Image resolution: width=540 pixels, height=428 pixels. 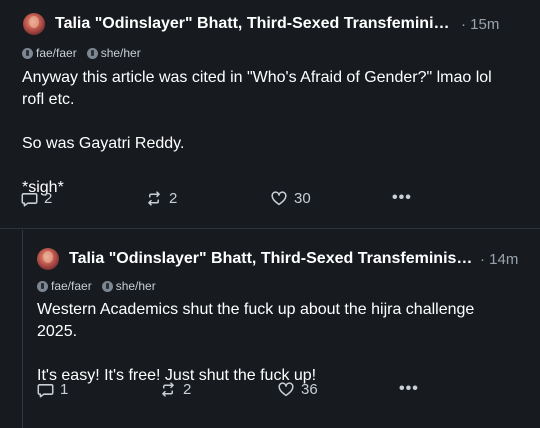 I want to click on reply-button: 2, so click(x=36, y=198).